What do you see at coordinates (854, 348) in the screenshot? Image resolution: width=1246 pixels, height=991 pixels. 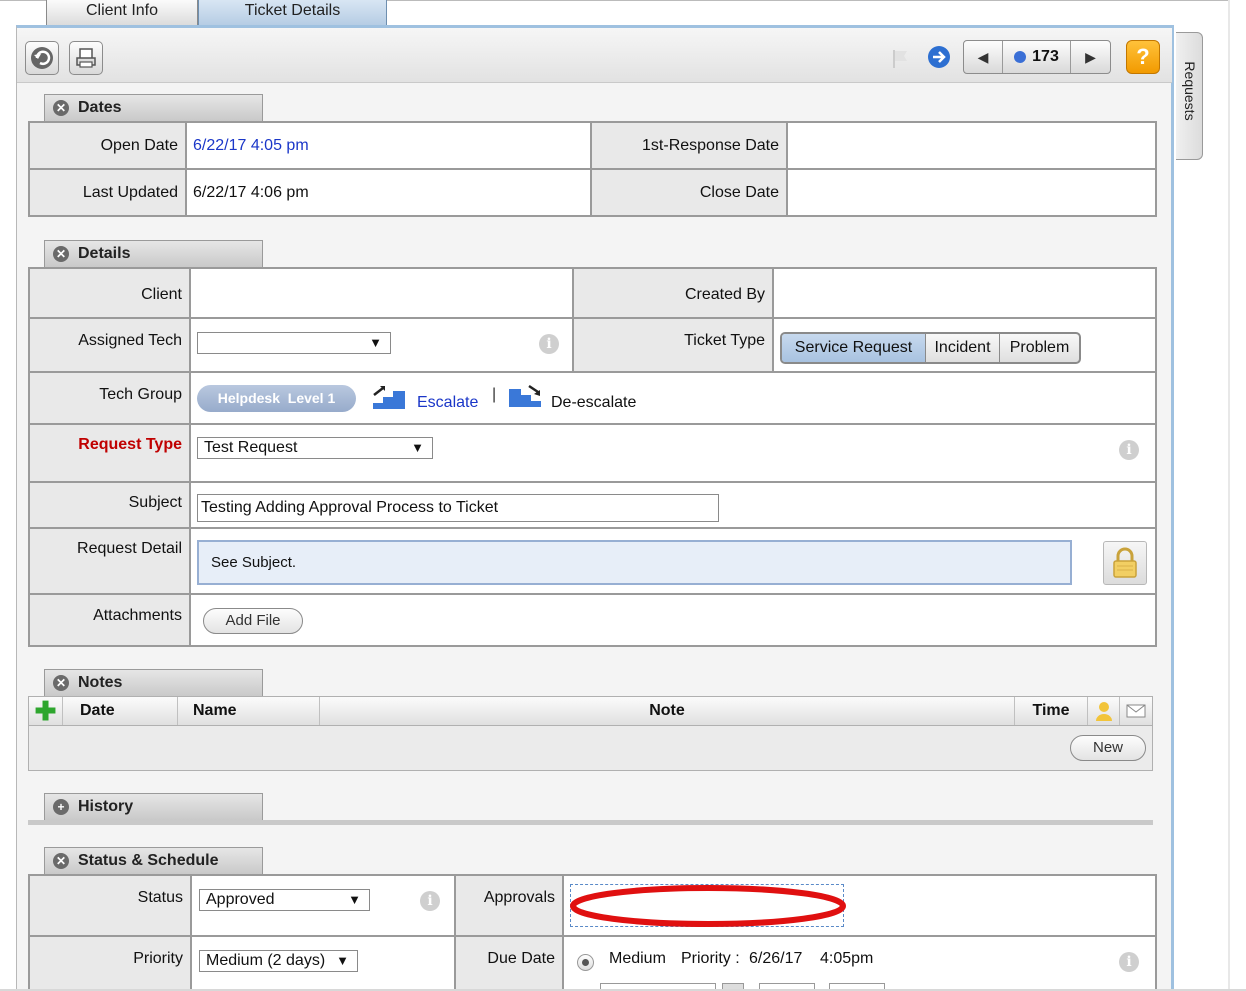 I see `ticket-type-service-request: Service Request` at bounding box center [854, 348].